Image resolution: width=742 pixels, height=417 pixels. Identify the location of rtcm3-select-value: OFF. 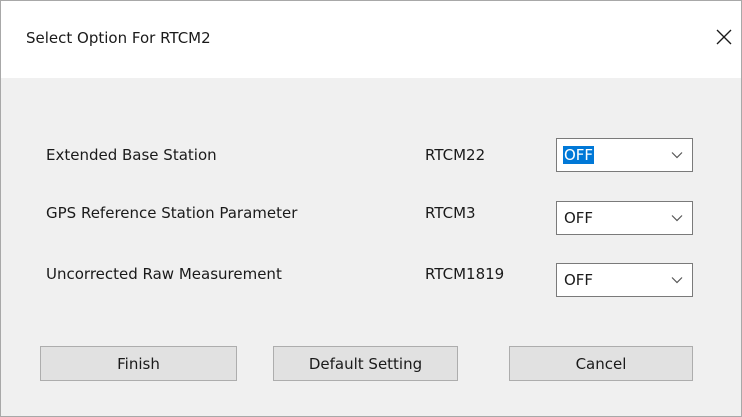
(579, 218).